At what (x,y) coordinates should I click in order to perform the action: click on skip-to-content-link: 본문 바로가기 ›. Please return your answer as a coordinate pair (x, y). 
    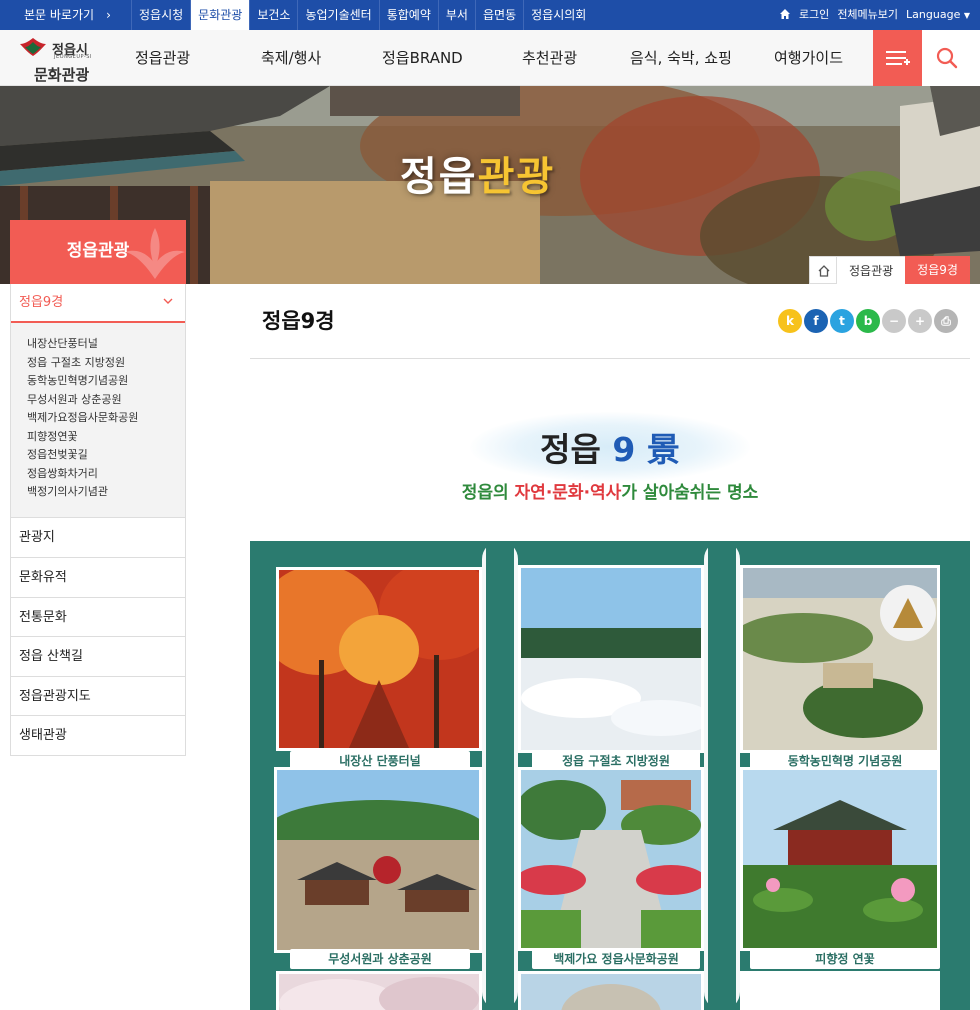
    Looking at the image, I should click on (65, 15).